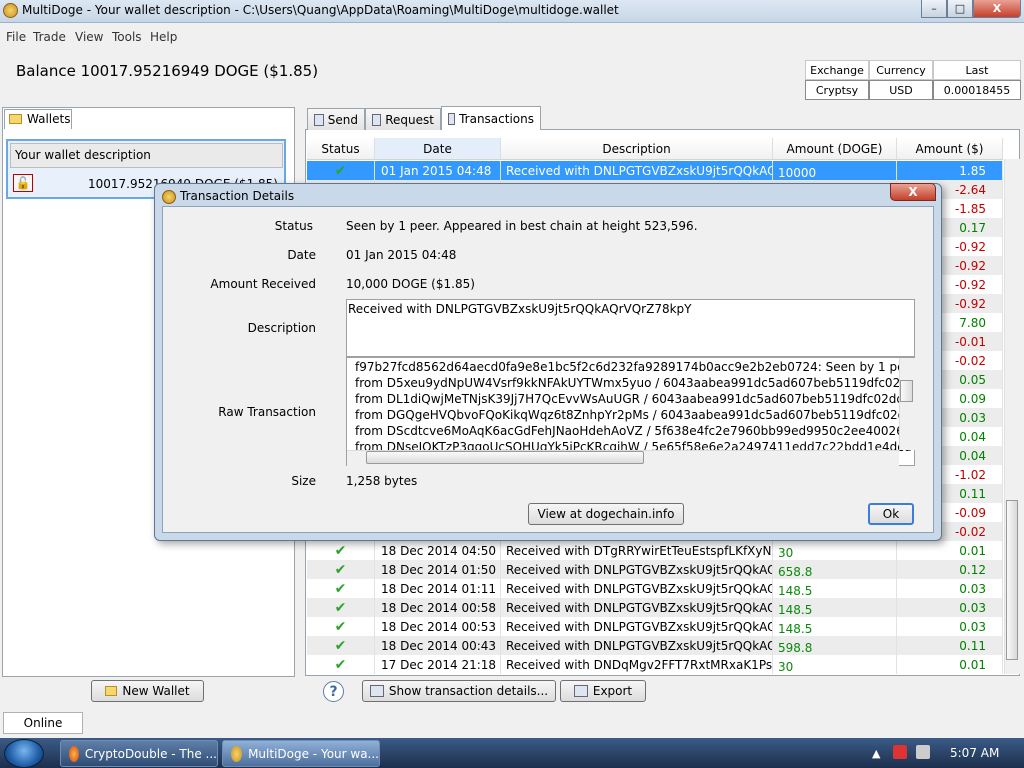  What do you see at coordinates (835, 550) in the screenshot?
I see `amount-doge-cell: 30` at bounding box center [835, 550].